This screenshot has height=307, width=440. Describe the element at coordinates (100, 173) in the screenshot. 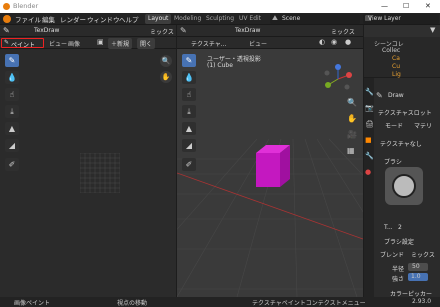

I see `image-canvas-grid` at that location.